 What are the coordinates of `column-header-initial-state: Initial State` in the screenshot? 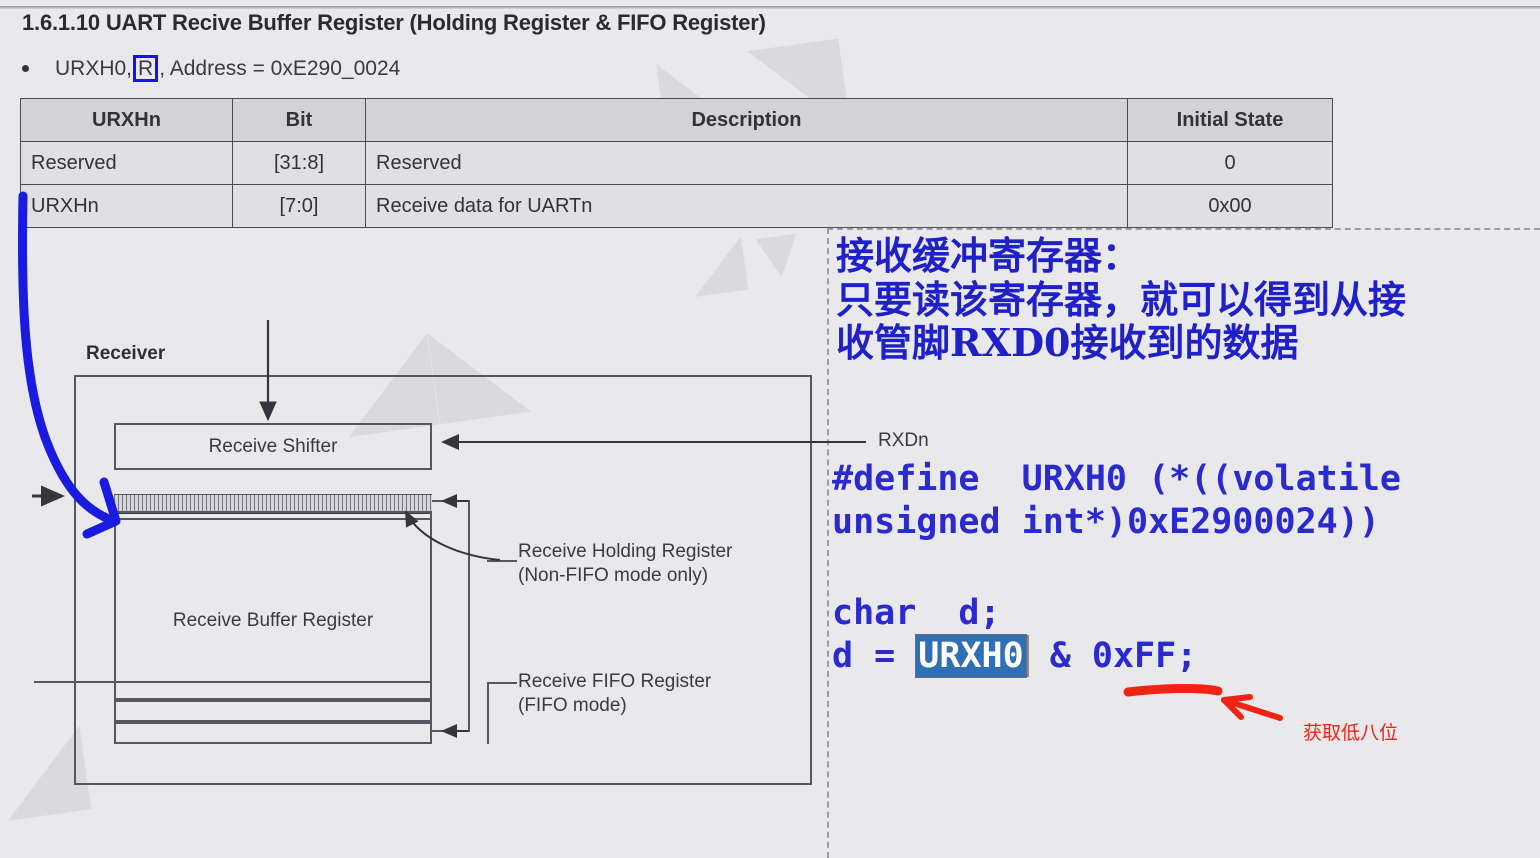 It's located at (1230, 120).